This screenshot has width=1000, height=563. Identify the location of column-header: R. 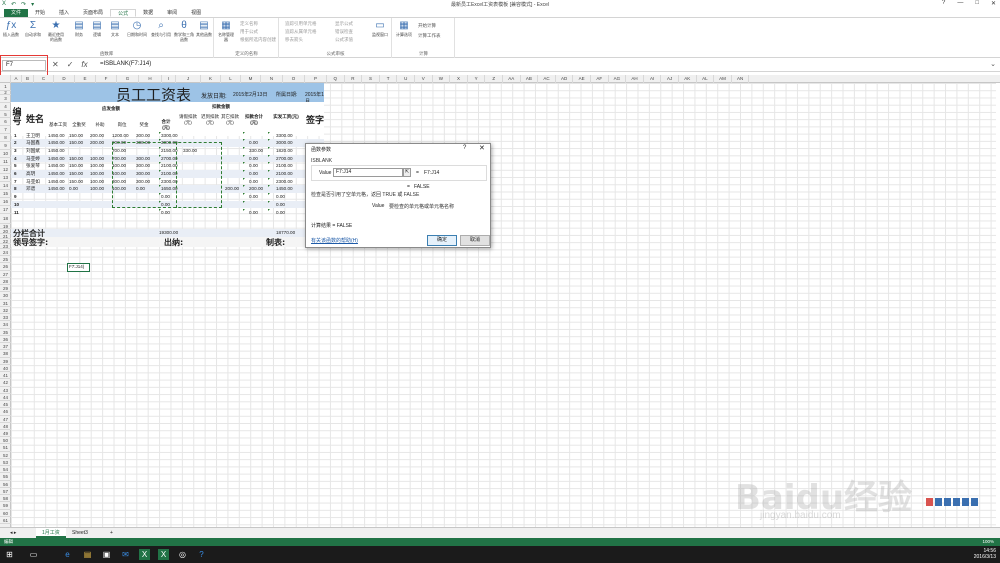
(354, 79).